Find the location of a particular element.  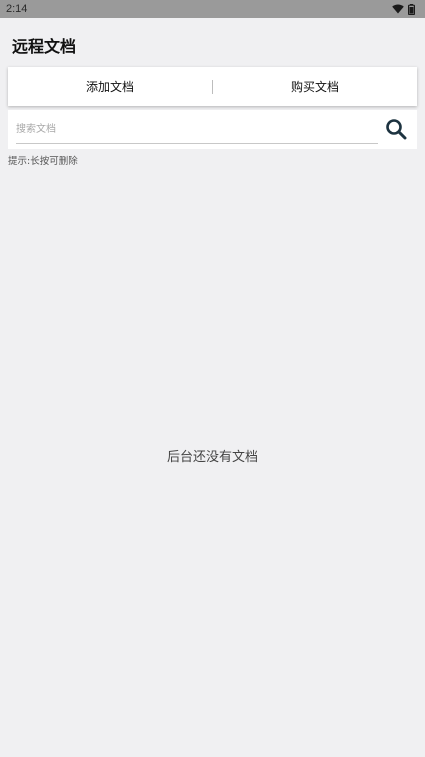

search-bar is located at coordinates (212, 129).